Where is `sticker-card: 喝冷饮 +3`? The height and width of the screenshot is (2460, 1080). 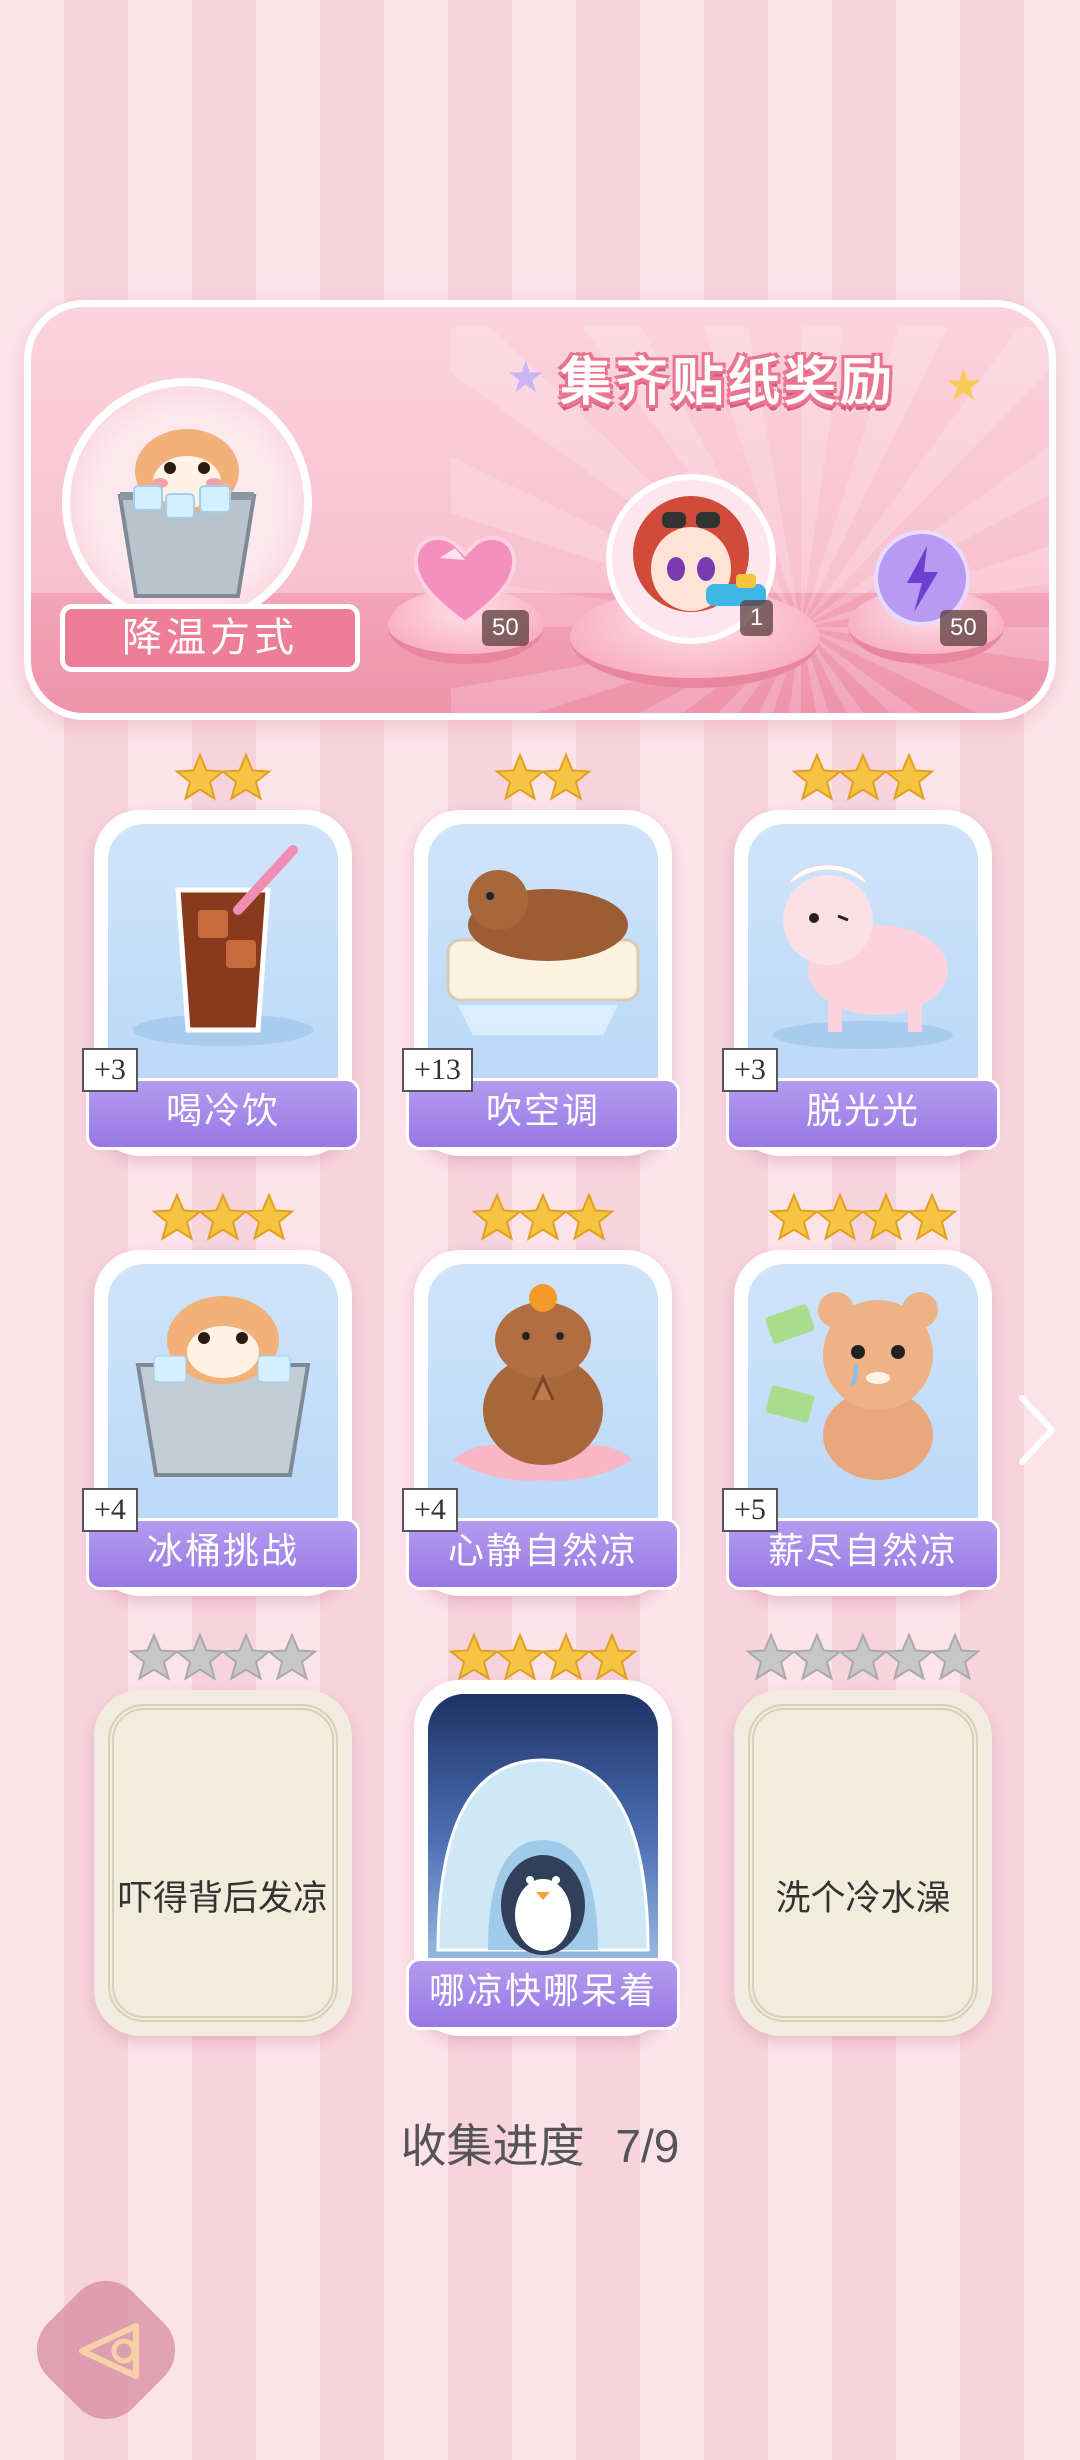 sticker-card: 喝冷饮 +3 is located at coordinates (221, 983).